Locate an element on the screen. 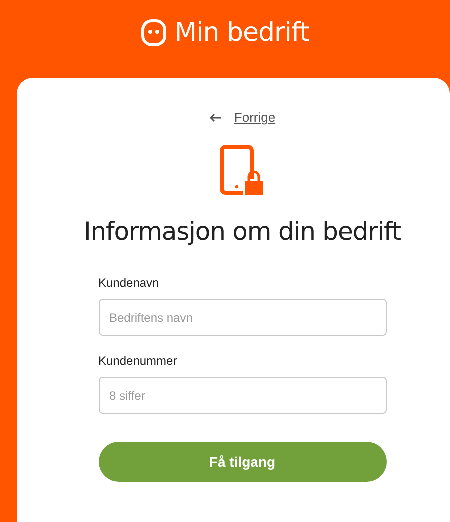 This screenshot has width=450, height=522. arrow-left-icon is located at coordinates (215, 117).